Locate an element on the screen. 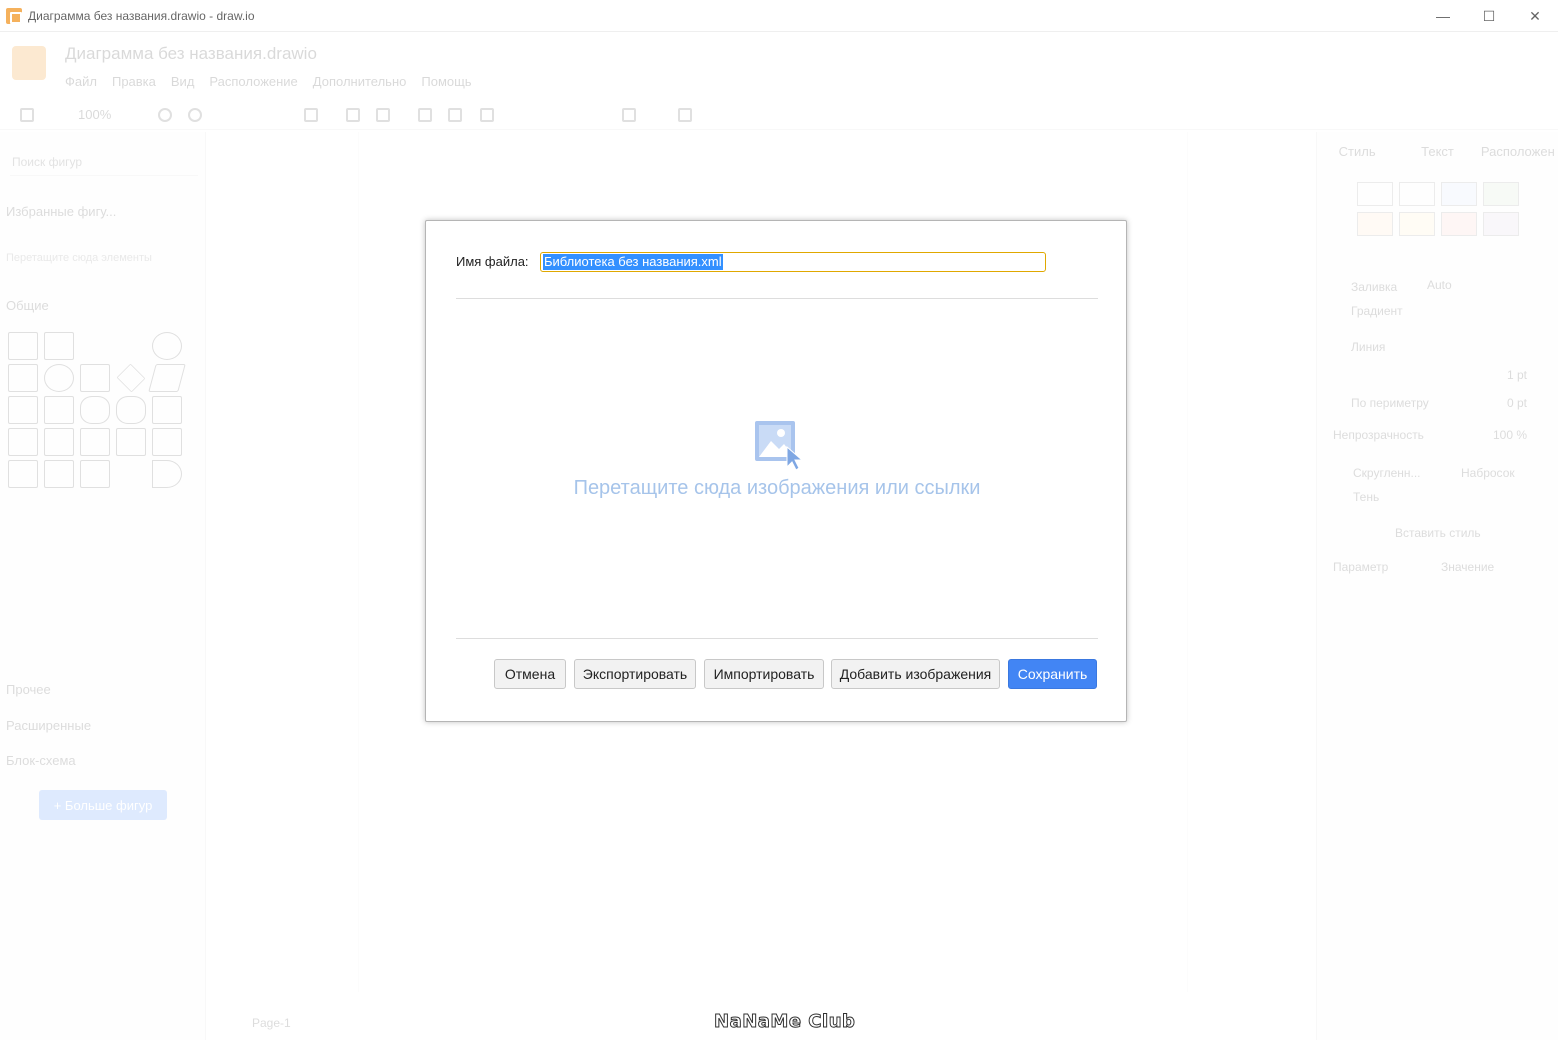 This screenshot has height=1040, width=1558. filename-selected-text: Библиотека без названия.xml is located at coordinates (633, 262).